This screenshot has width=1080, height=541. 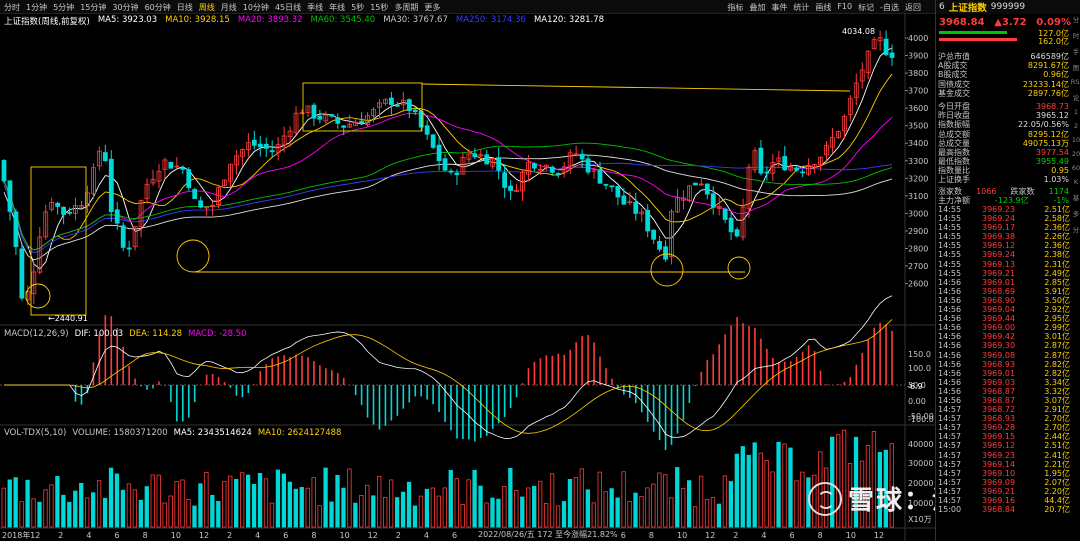 What do you see at coordinates (1008, 74) in the screenshot?
I see `stat-row: B股成交 0.96亿` at bounding box center [1008, 74].